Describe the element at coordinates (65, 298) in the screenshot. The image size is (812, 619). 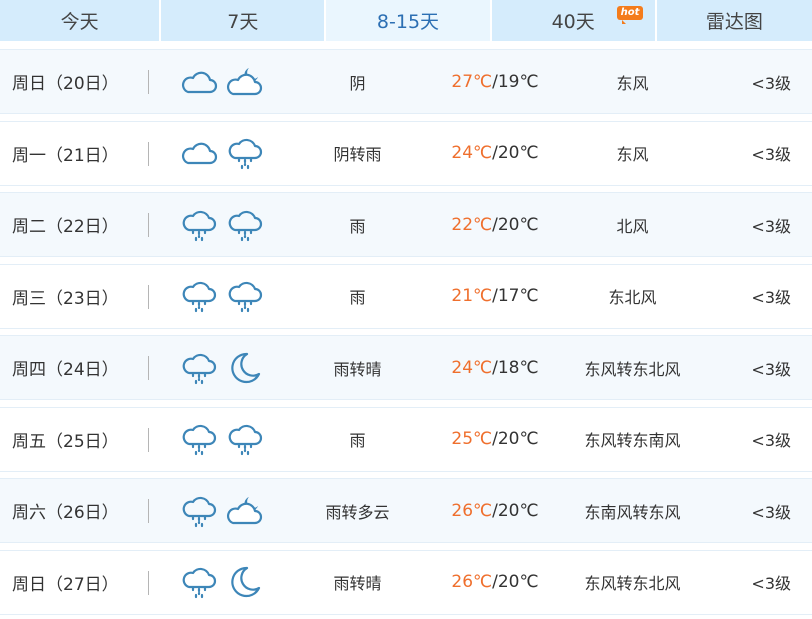
I see `day-label: 周三（23日）` at that location.